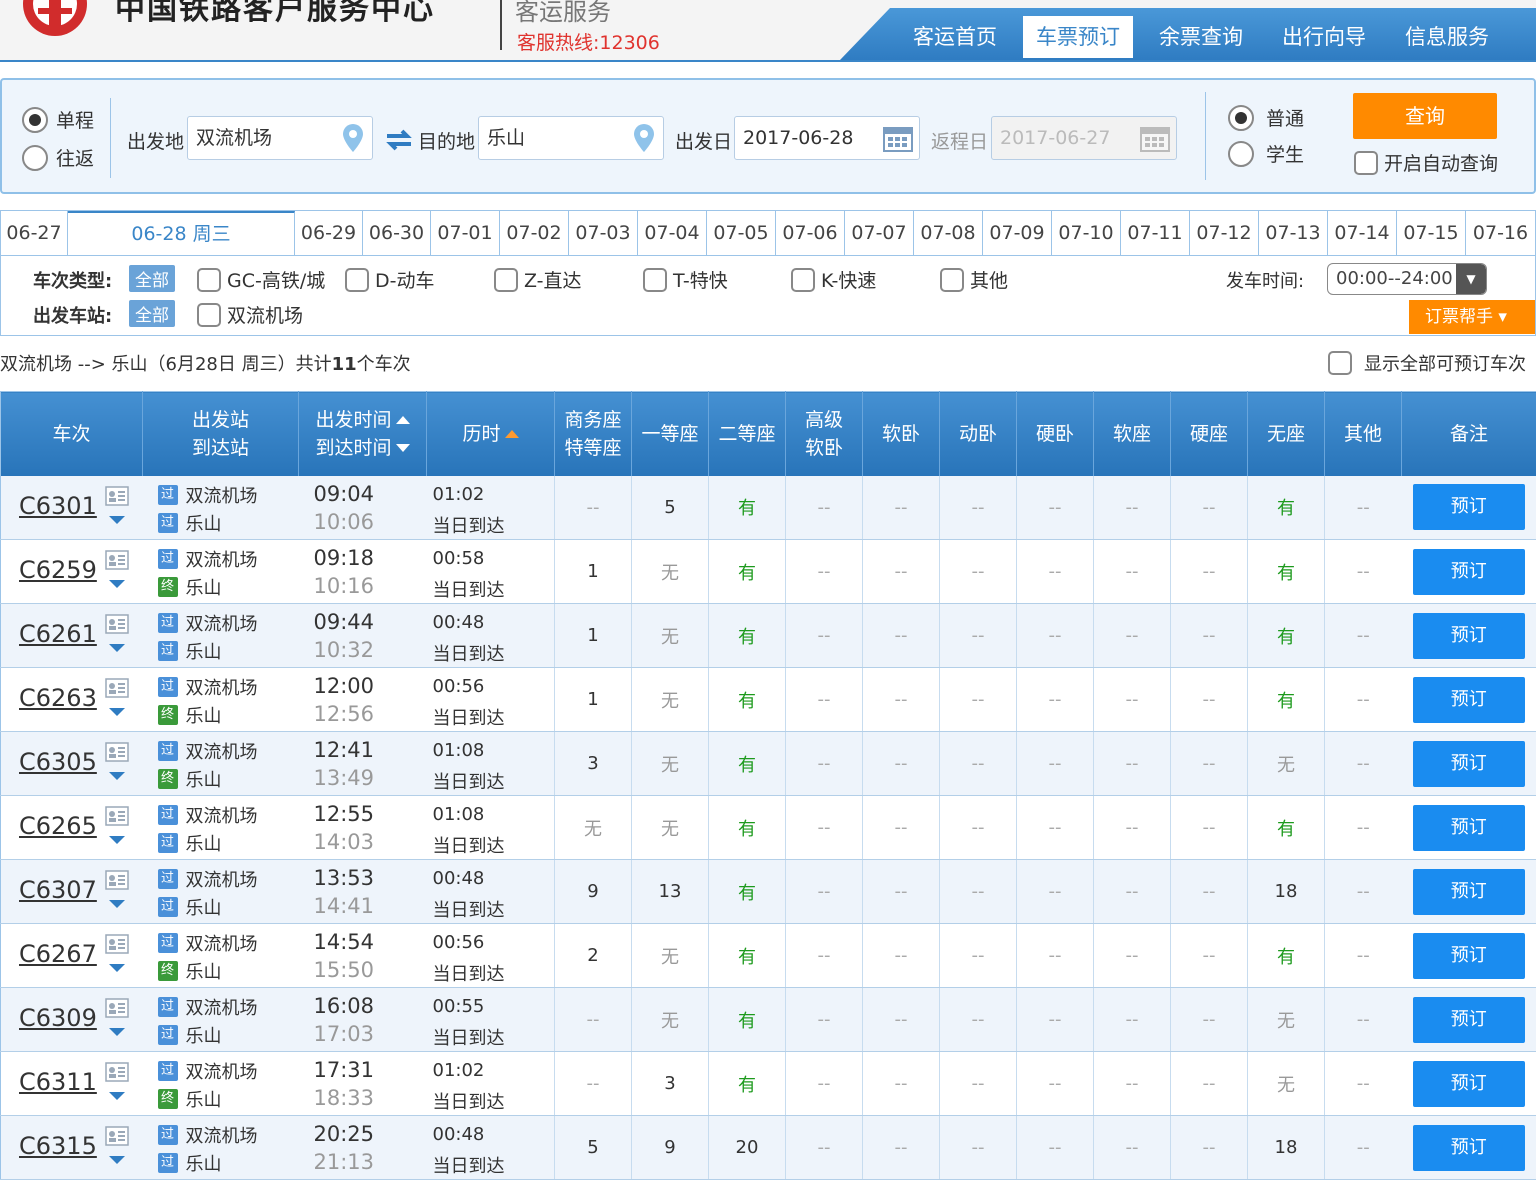 This screenshot has width=1536, height=1198. Describe the element at coordinates (655, 279) in the screenshot. I see `t-checkbox` at that location.